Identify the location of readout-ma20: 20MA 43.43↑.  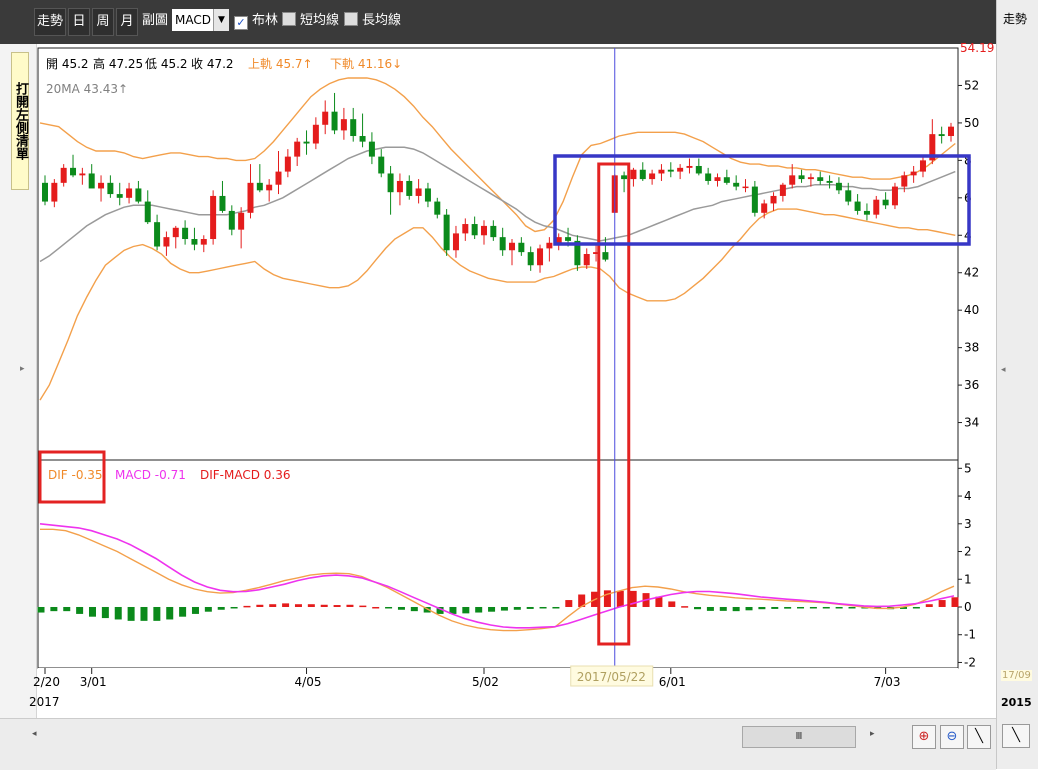
(87, 89).